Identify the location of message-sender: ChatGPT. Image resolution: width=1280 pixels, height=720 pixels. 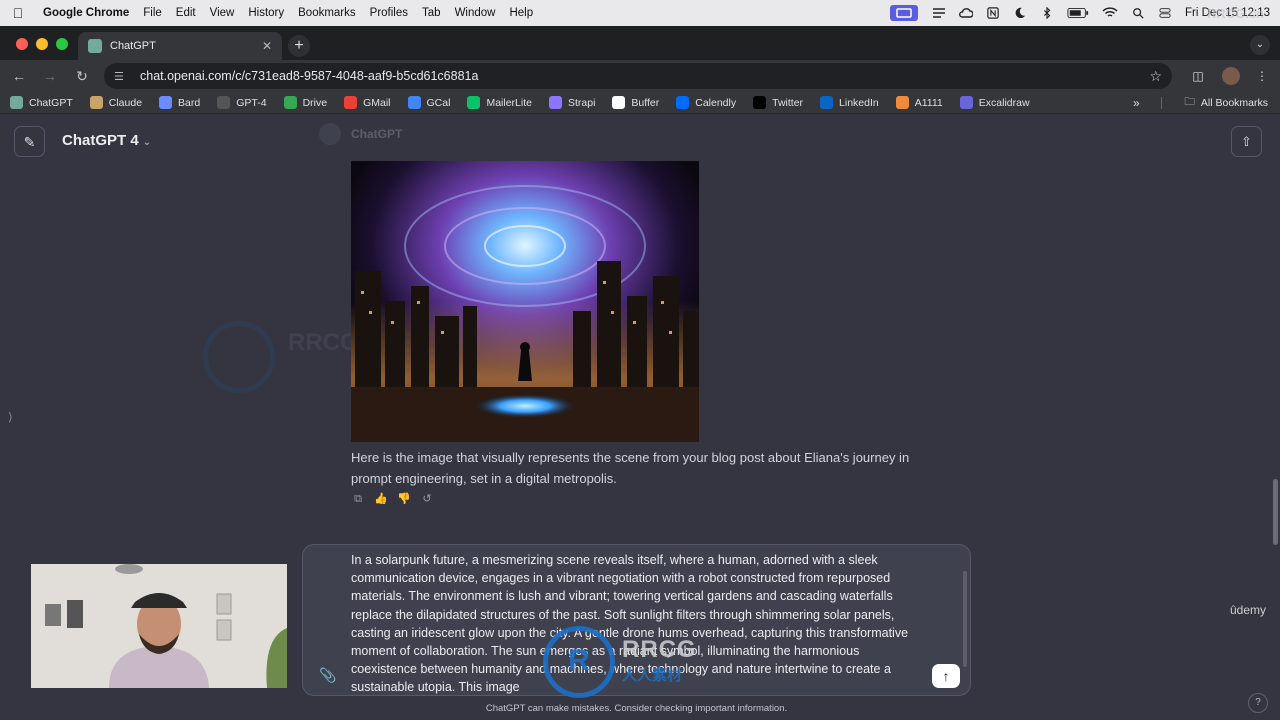
(360, 134).